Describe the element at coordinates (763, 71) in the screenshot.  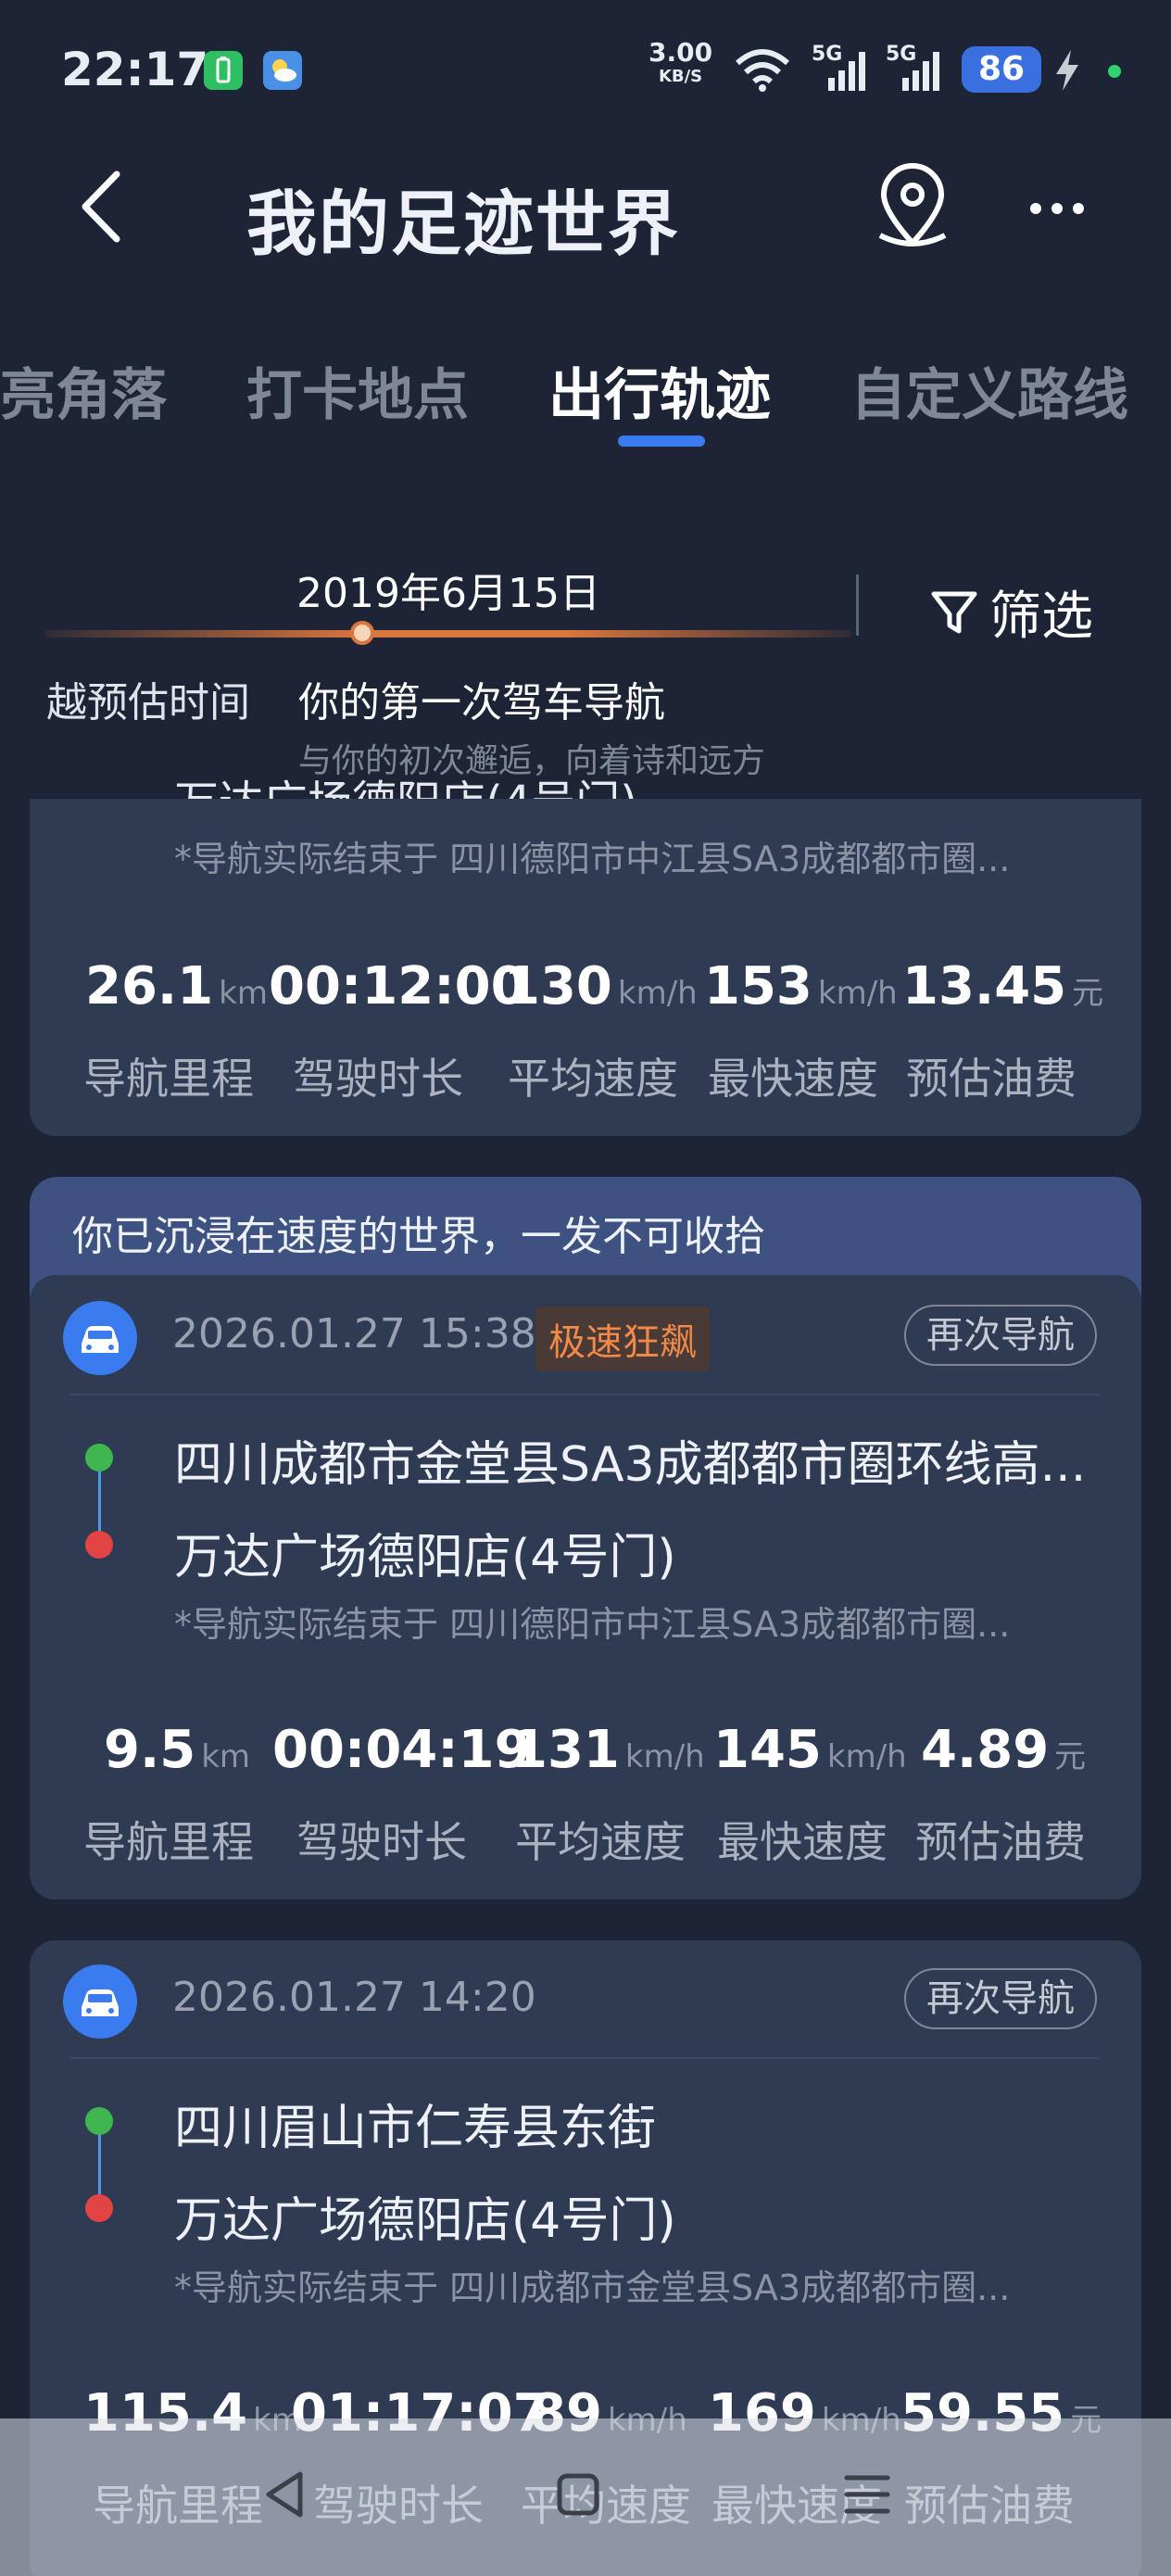
I see `wifi-icon` at that location.